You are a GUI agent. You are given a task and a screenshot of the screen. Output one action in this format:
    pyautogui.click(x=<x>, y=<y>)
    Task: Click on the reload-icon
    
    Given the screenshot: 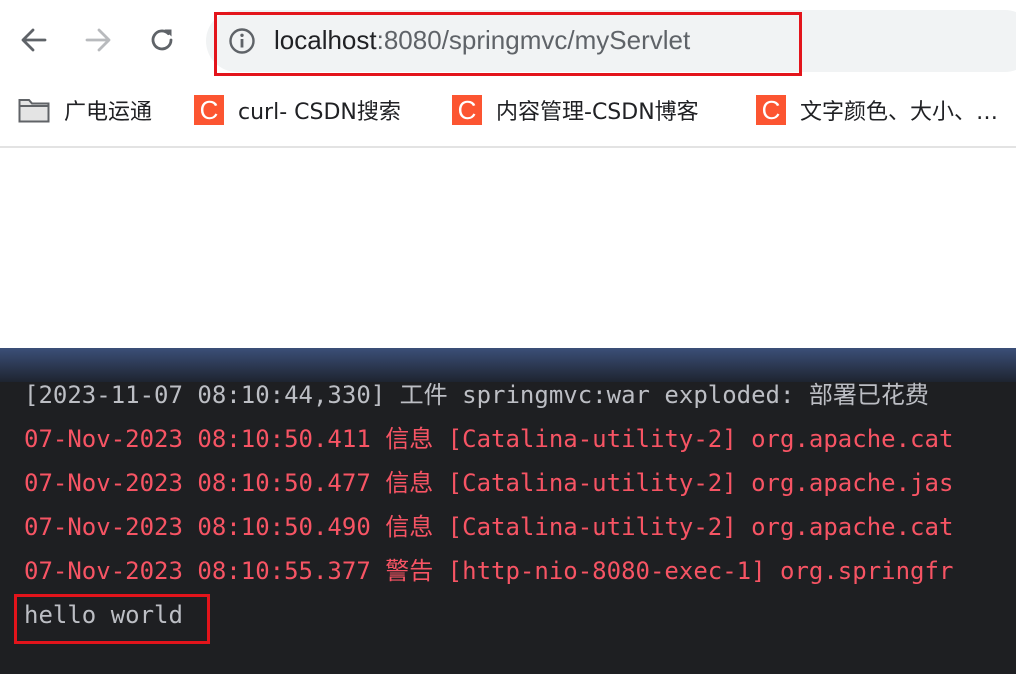 What is the action you would take?
    pyautogui.click(x=162, y=40)
    